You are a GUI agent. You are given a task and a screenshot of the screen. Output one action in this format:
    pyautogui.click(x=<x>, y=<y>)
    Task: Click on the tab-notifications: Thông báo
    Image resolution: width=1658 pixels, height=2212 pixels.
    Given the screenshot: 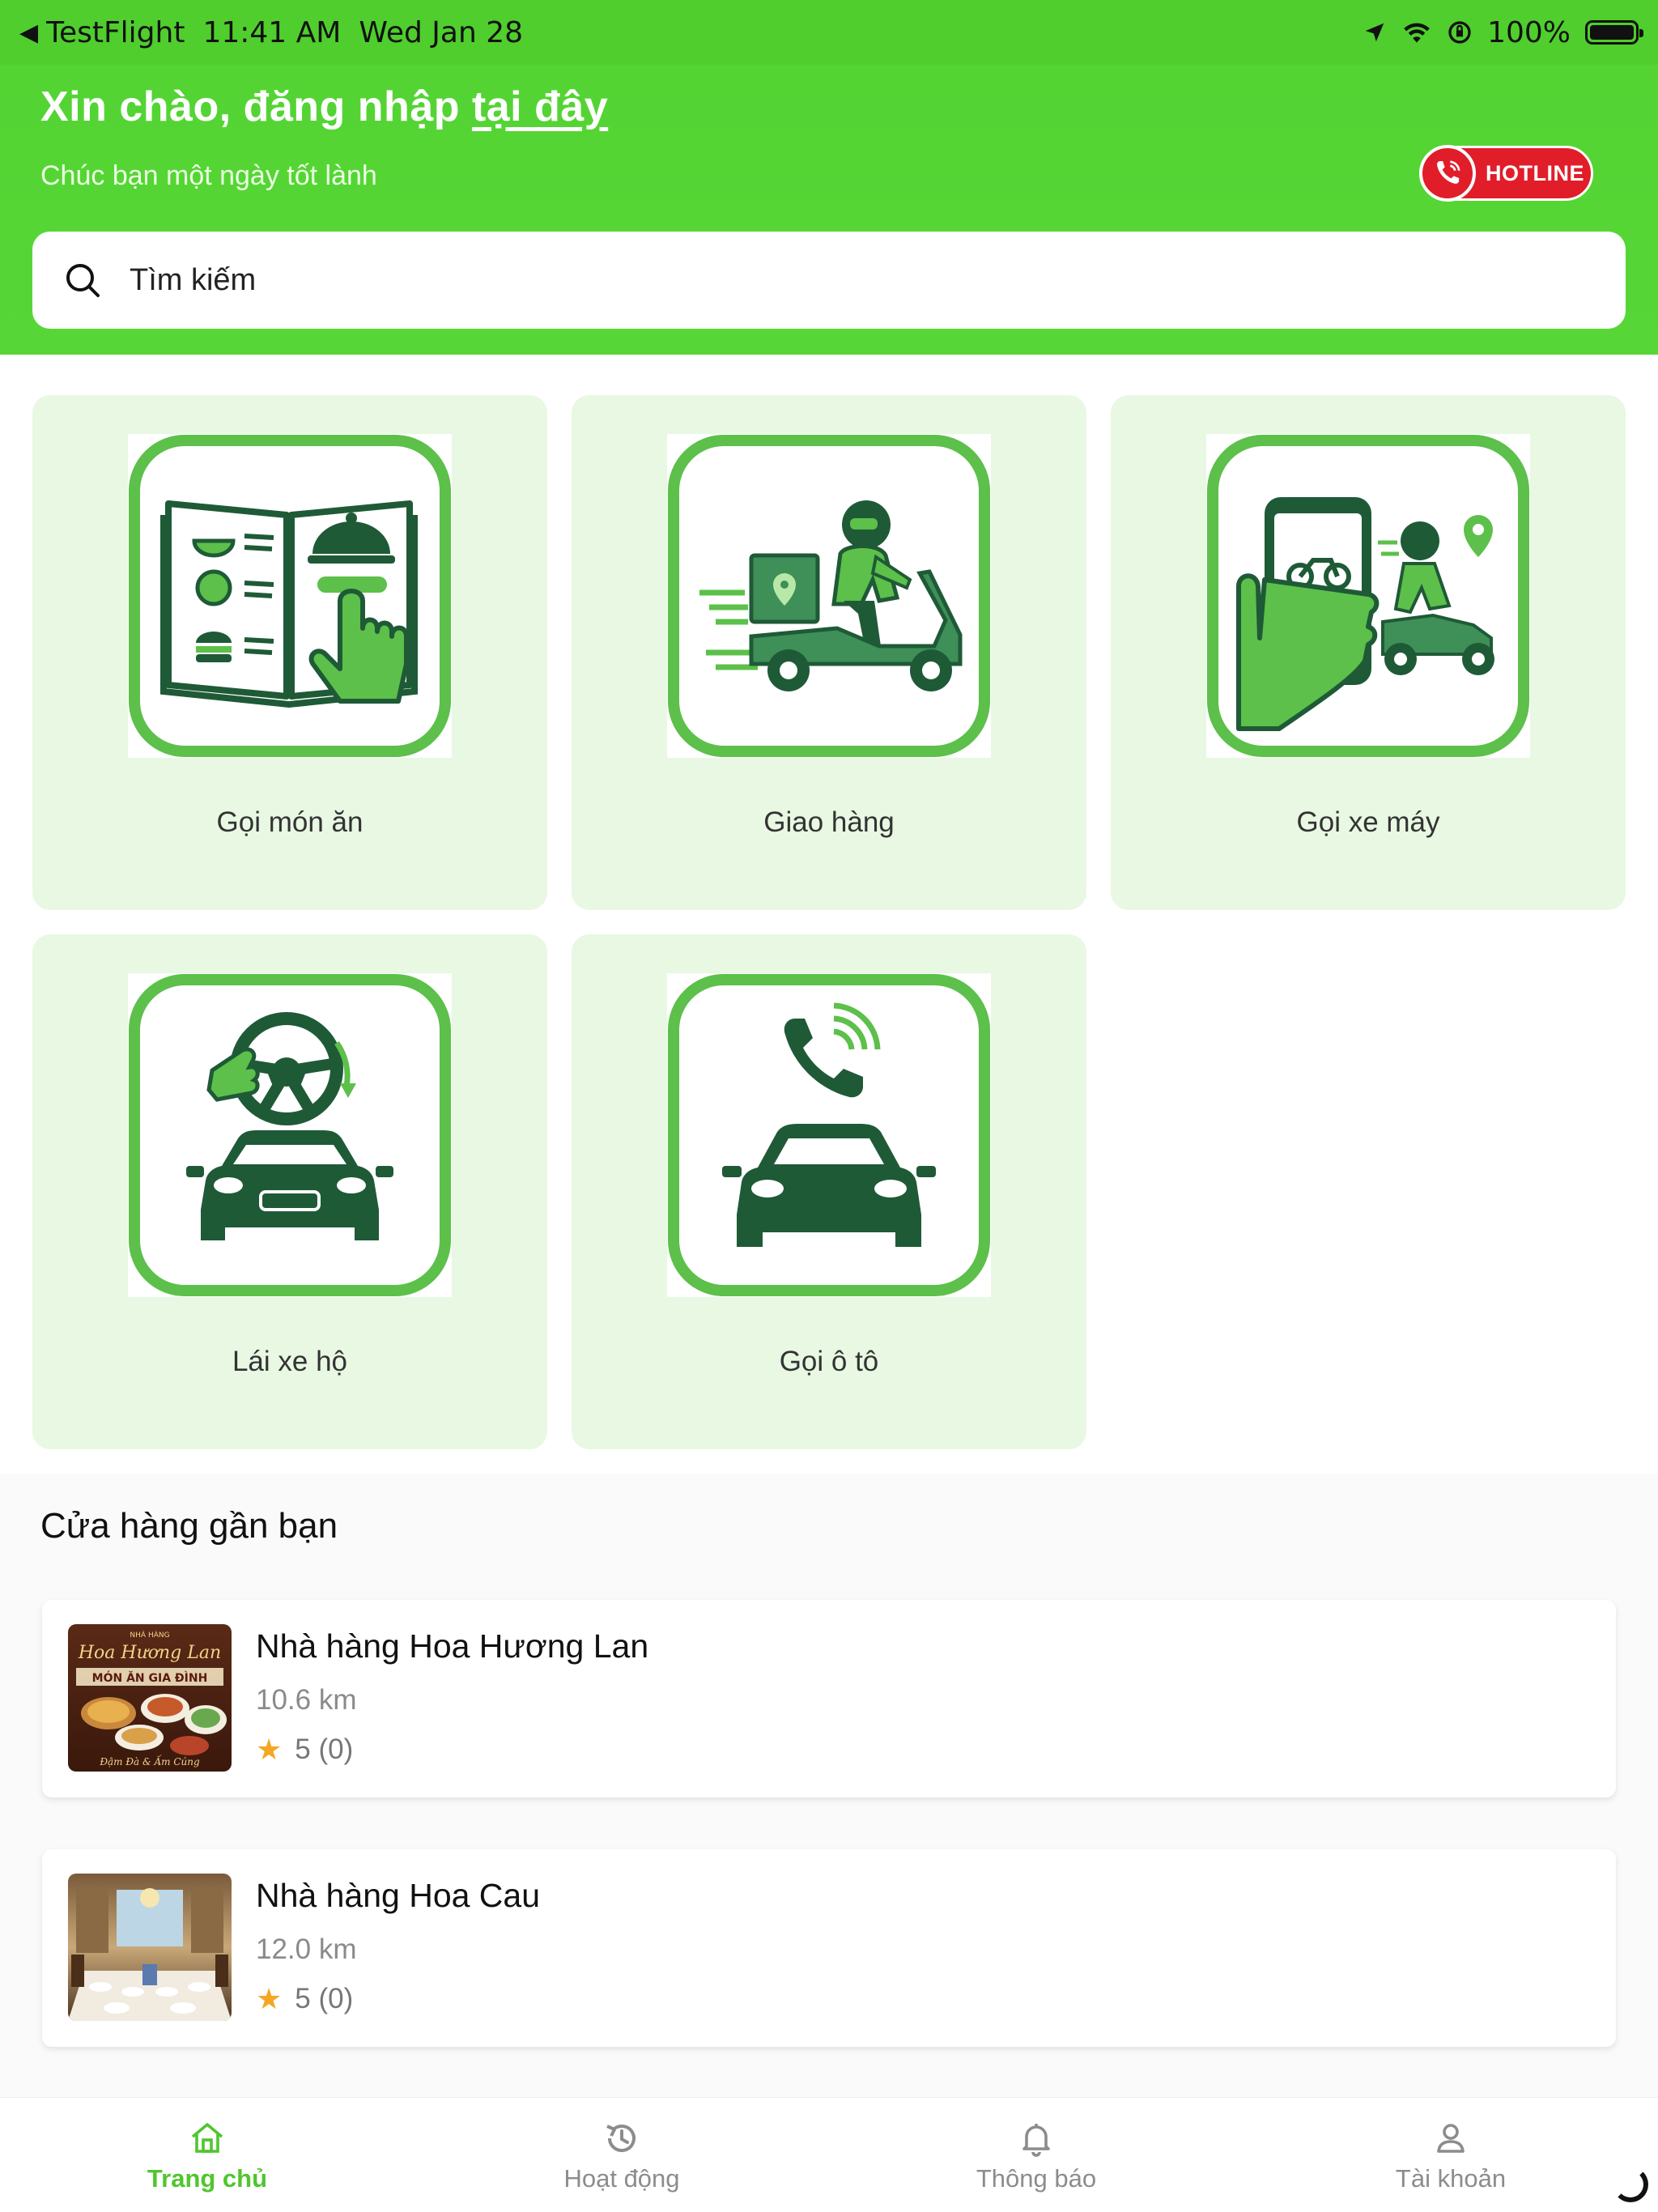 What is the action you would take?
    pyautogui.click(x=1036, y=2155)
    